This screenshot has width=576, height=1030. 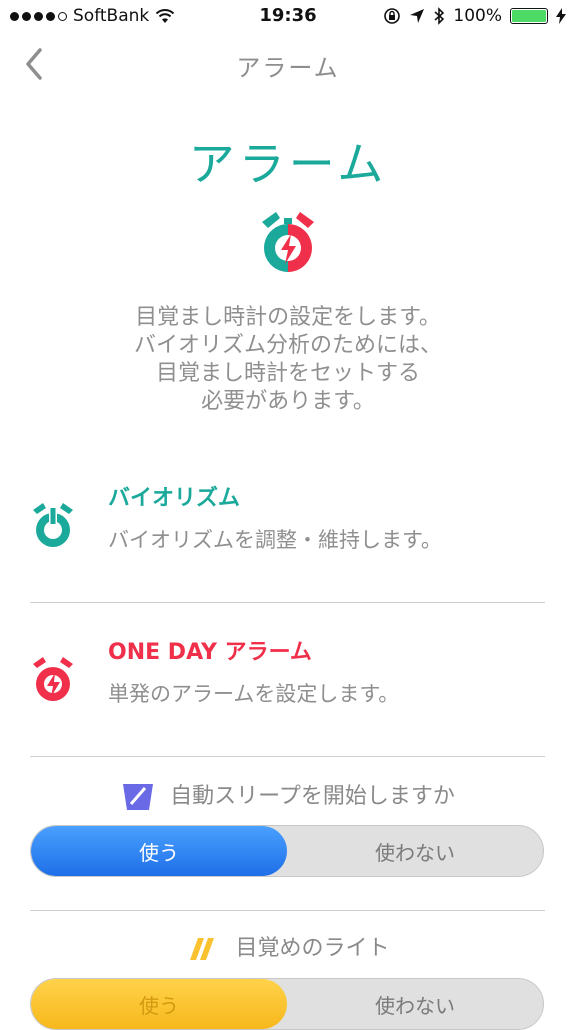 What do you see at coordinates (415, 851) in the screenshot?
I see `auto-sleep-not-use-option: 使わない` at bounding box center [415, 851].